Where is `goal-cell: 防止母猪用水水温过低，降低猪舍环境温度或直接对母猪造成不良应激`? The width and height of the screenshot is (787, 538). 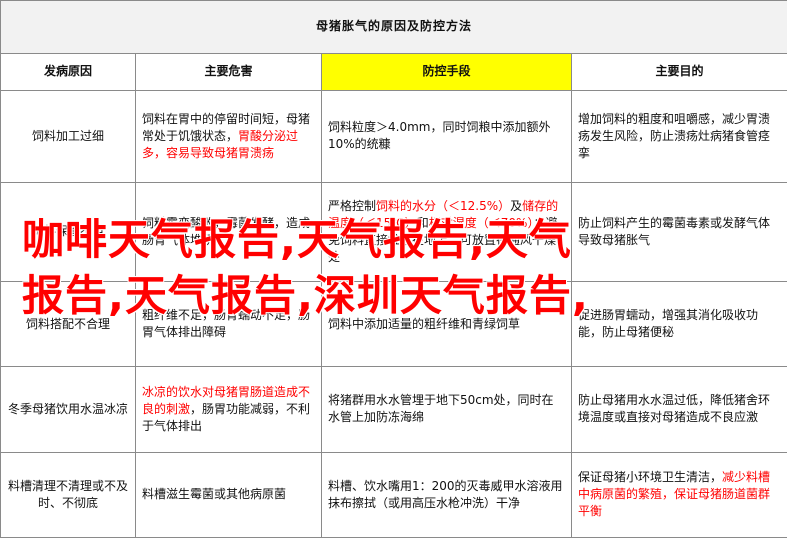
goal-cell: 防止母猪用水水温过低，降低猪舍环境温度或直接对母猪造成不良应激 is located at coordinates (678, 409).